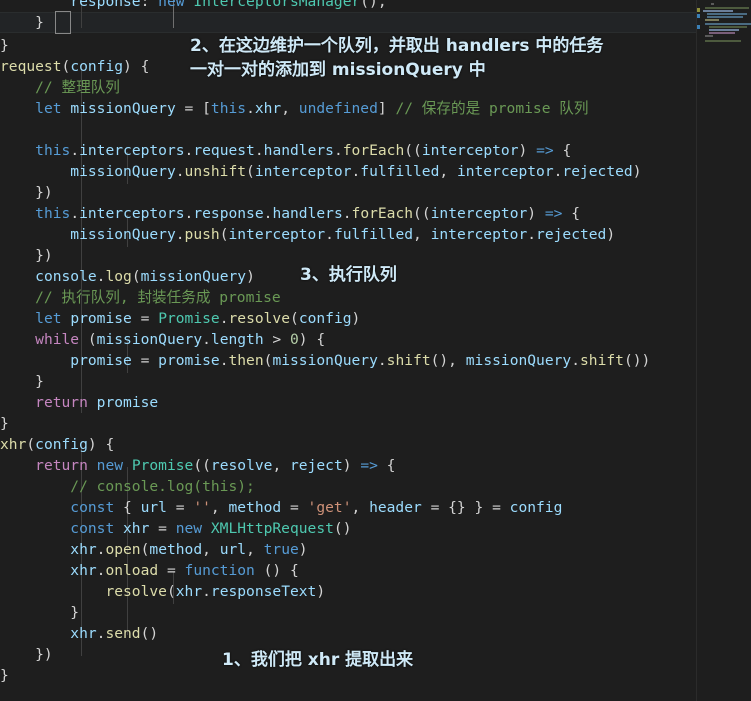  What do you see at coordinates (698, 27) in the screenshot?
I see `minimap-marker` at bounding box center [698, 27].